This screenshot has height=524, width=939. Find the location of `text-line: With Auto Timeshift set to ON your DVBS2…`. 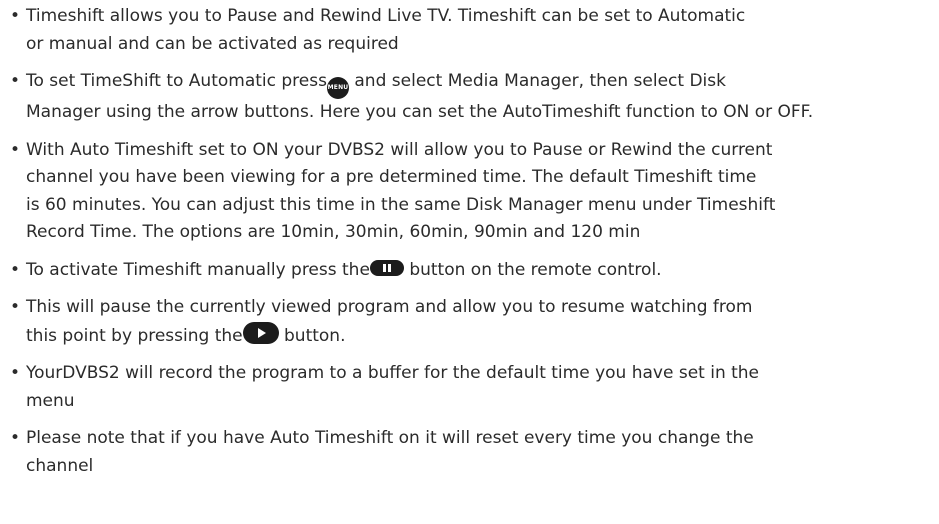

text-line: With Auto Timeshift set to ON your DVBS2… is located at coordinates (399, 149).